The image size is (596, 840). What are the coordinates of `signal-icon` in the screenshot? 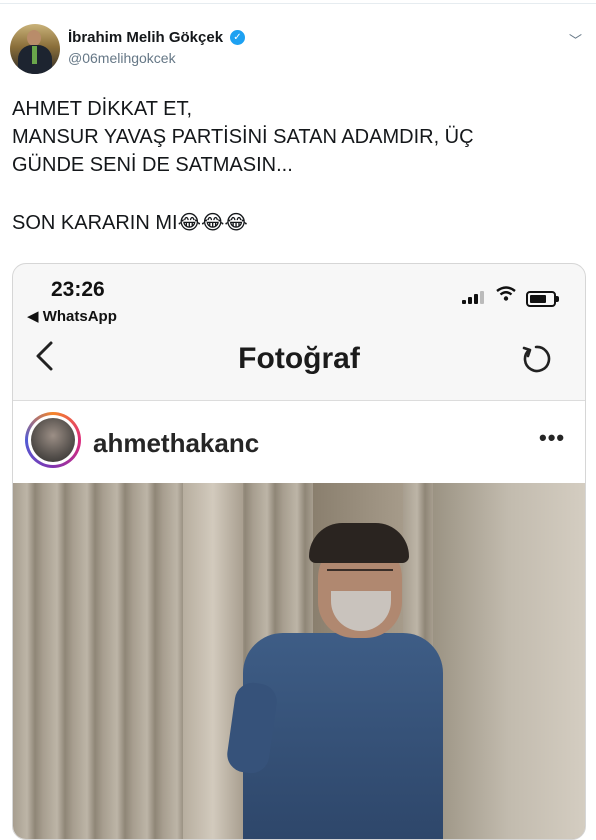 It's located at (475, 297).